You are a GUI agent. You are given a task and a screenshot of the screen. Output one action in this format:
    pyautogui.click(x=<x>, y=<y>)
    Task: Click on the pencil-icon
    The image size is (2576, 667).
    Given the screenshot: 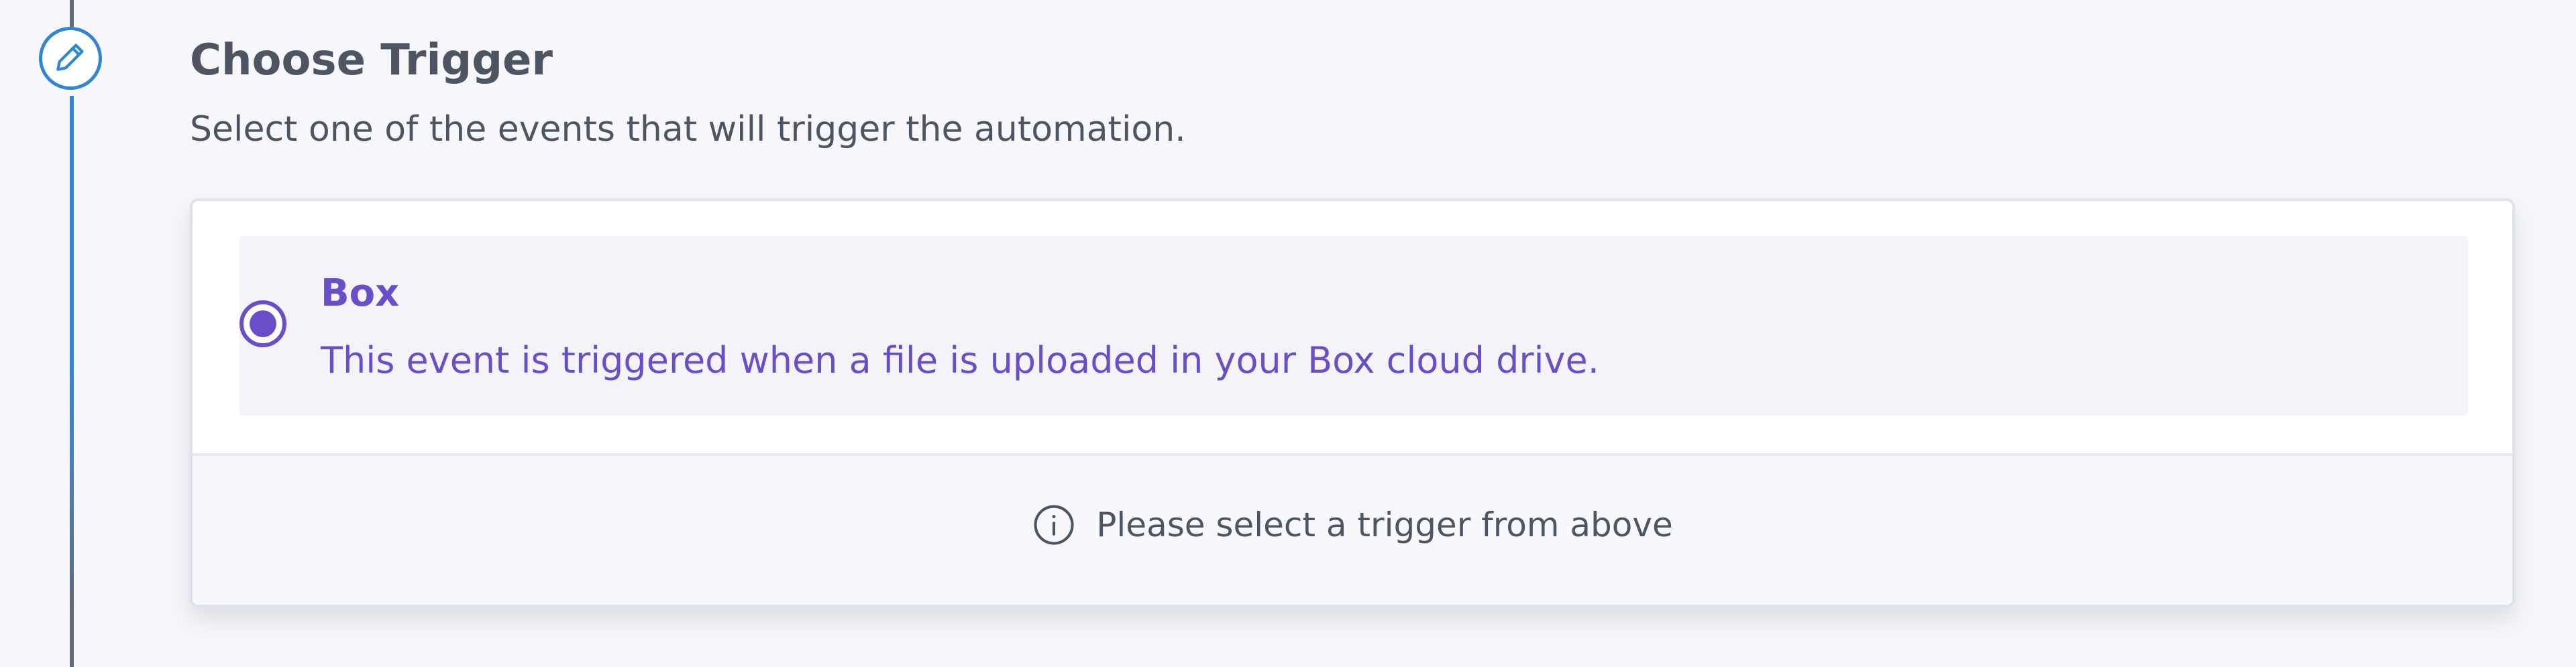 What is the action you would take?
    pyautogui.click(x=70, y=58)
    